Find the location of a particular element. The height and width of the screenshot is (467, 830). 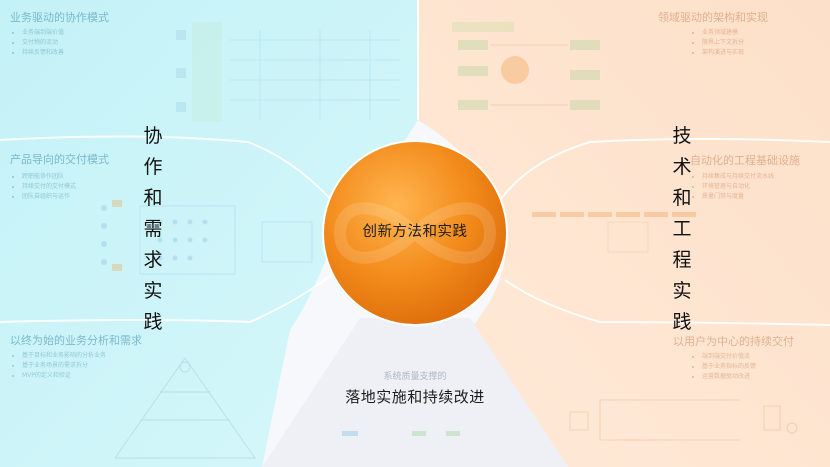

bullets-top-left: 业务端到端价值 交付物的流动 持续反馈和改善 is located at coordinates (37, 43).